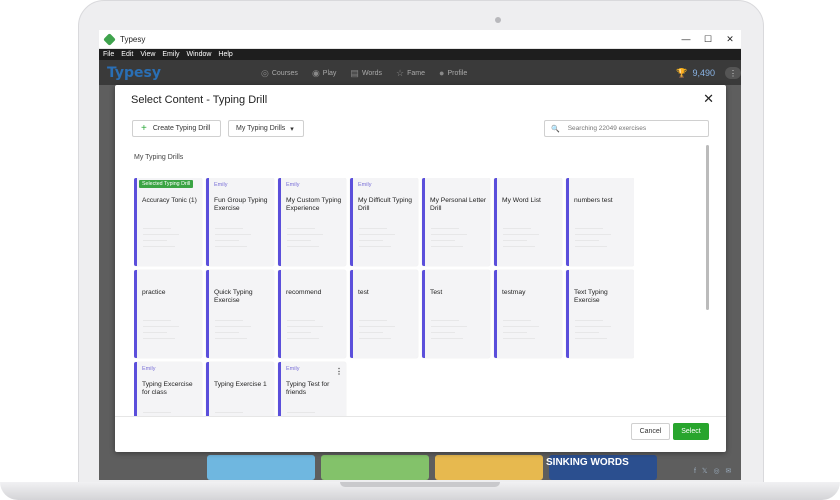 The width and height of the screenshot is (840, 500). Describe the element at coordinates (315, 72) in the screenshot. I see `gamepad-icon: ◉` at that location.